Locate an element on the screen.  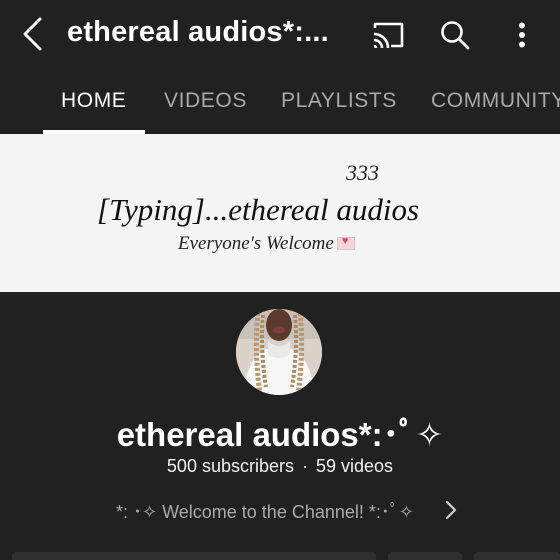
search-button is located at coordinates (455, 35).